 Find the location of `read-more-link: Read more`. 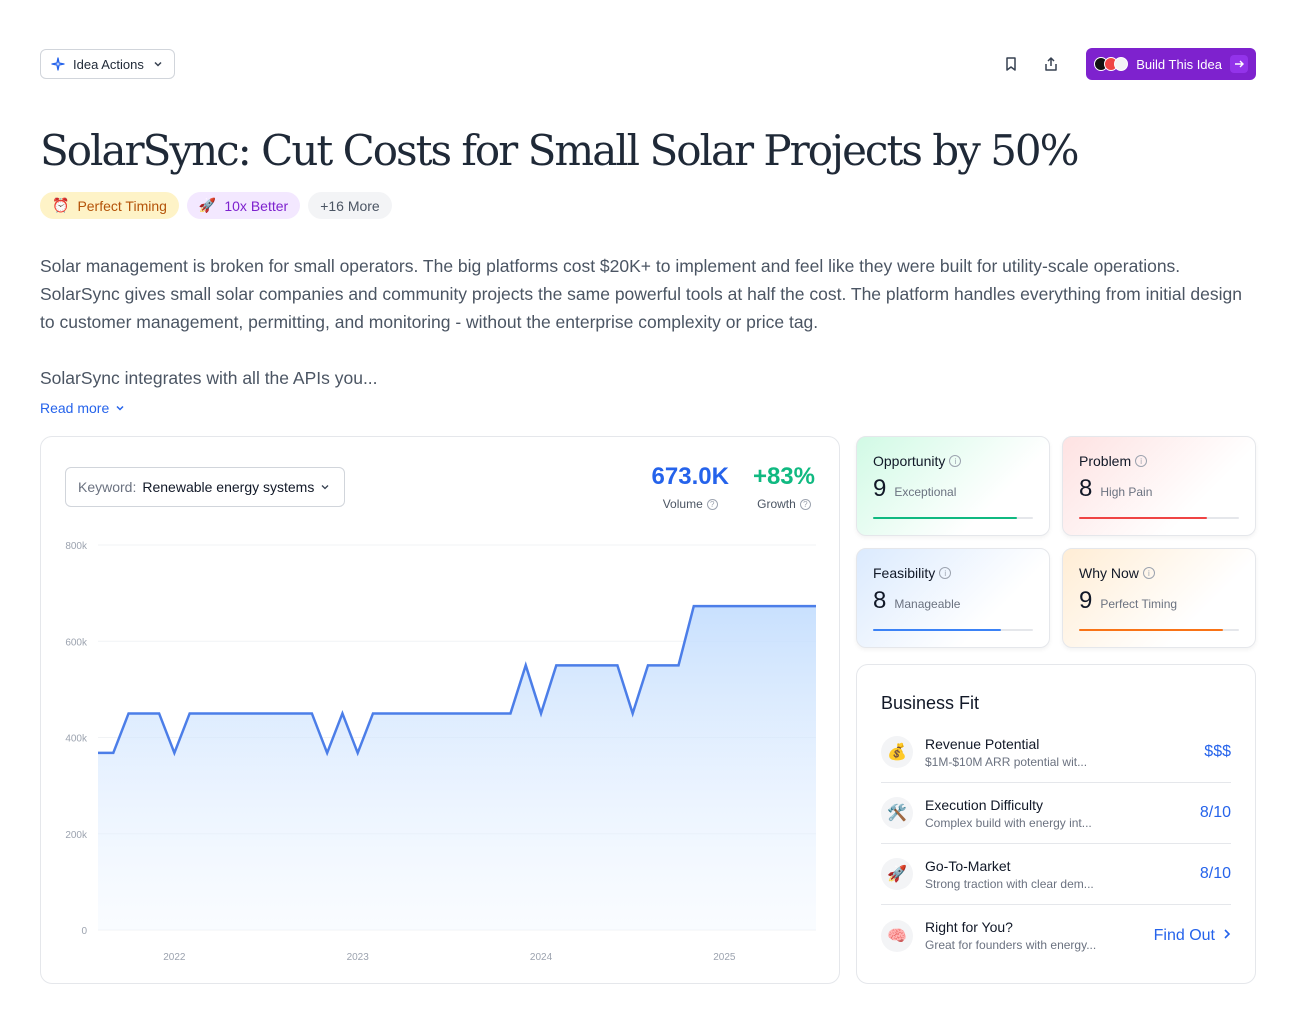

read-more-link: Read more is located at coordinates (82, 408).